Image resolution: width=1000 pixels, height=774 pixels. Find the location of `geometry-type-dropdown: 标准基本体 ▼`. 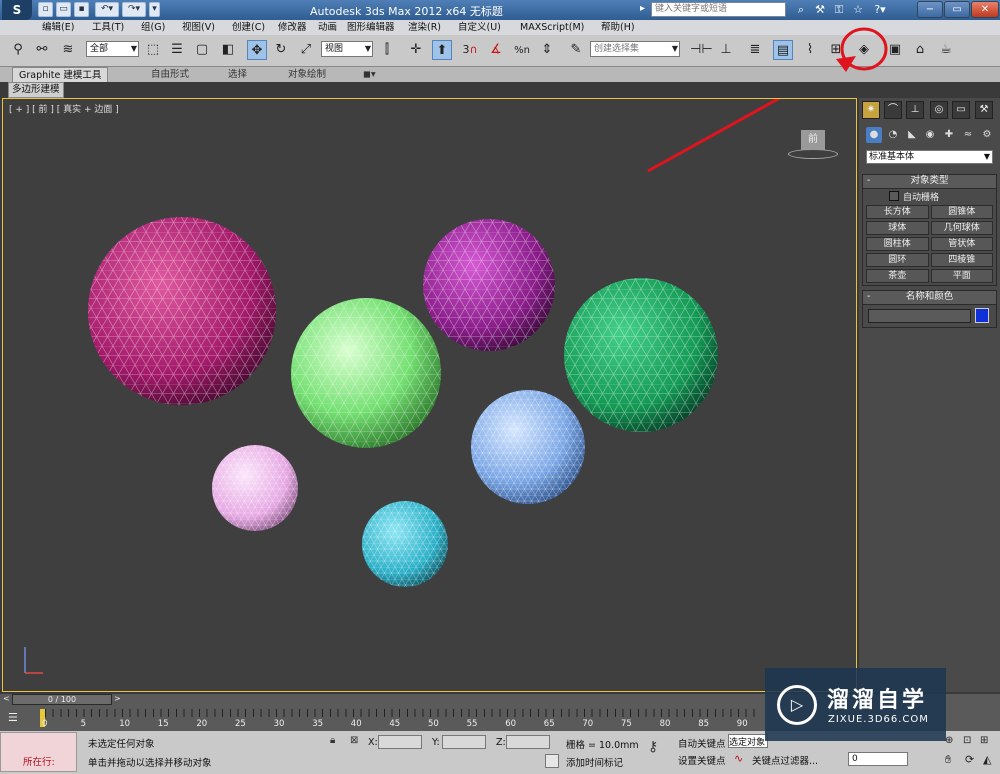

geometry-type-dropdown: 标准基本体 ▼ is located at coordinates (929, 157).